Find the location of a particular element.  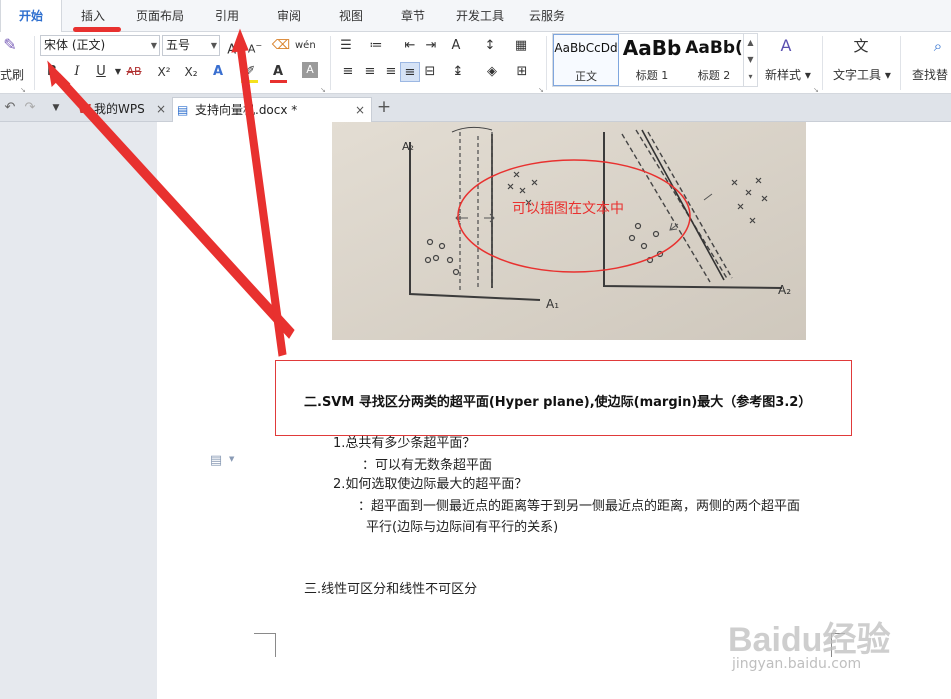

new-style-button: 新样式 ▾ is located at coordinates (788, 74).